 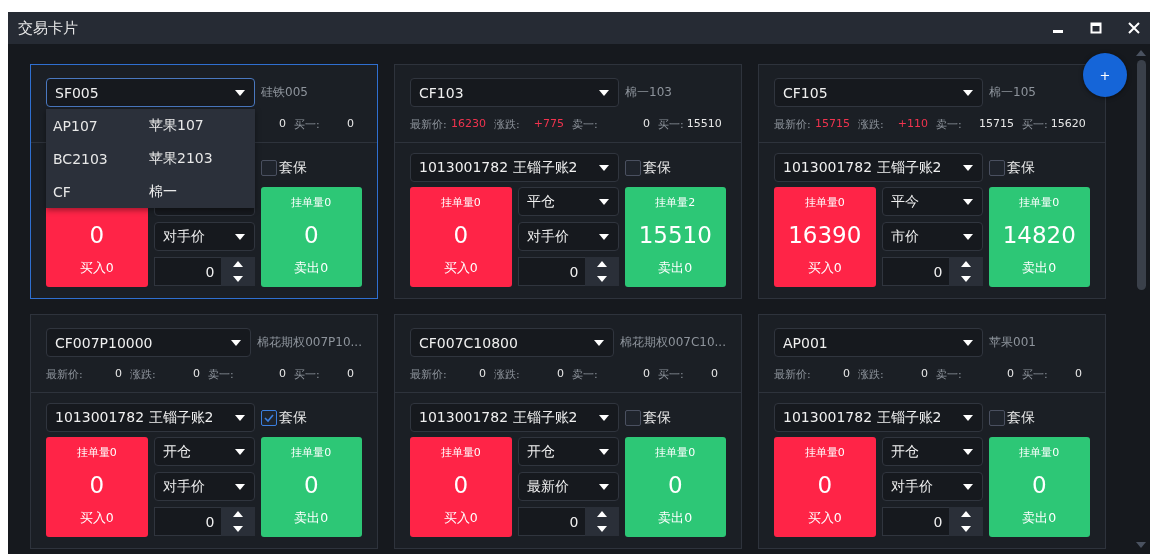 I want to click on window-title: 交易卡片, so click(x=48, y=28).